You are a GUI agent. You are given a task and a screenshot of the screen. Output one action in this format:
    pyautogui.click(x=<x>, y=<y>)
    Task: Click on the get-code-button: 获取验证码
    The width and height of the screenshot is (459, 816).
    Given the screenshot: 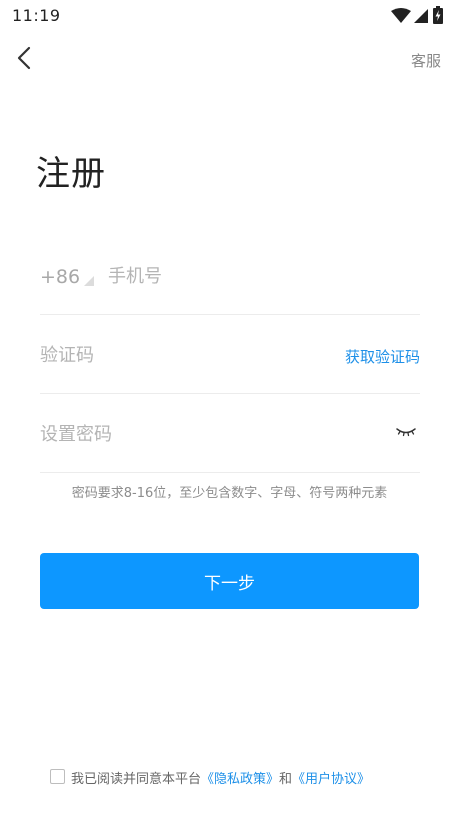 What is the action you would take?
    pyautogui.click(x=382, y=356)
    